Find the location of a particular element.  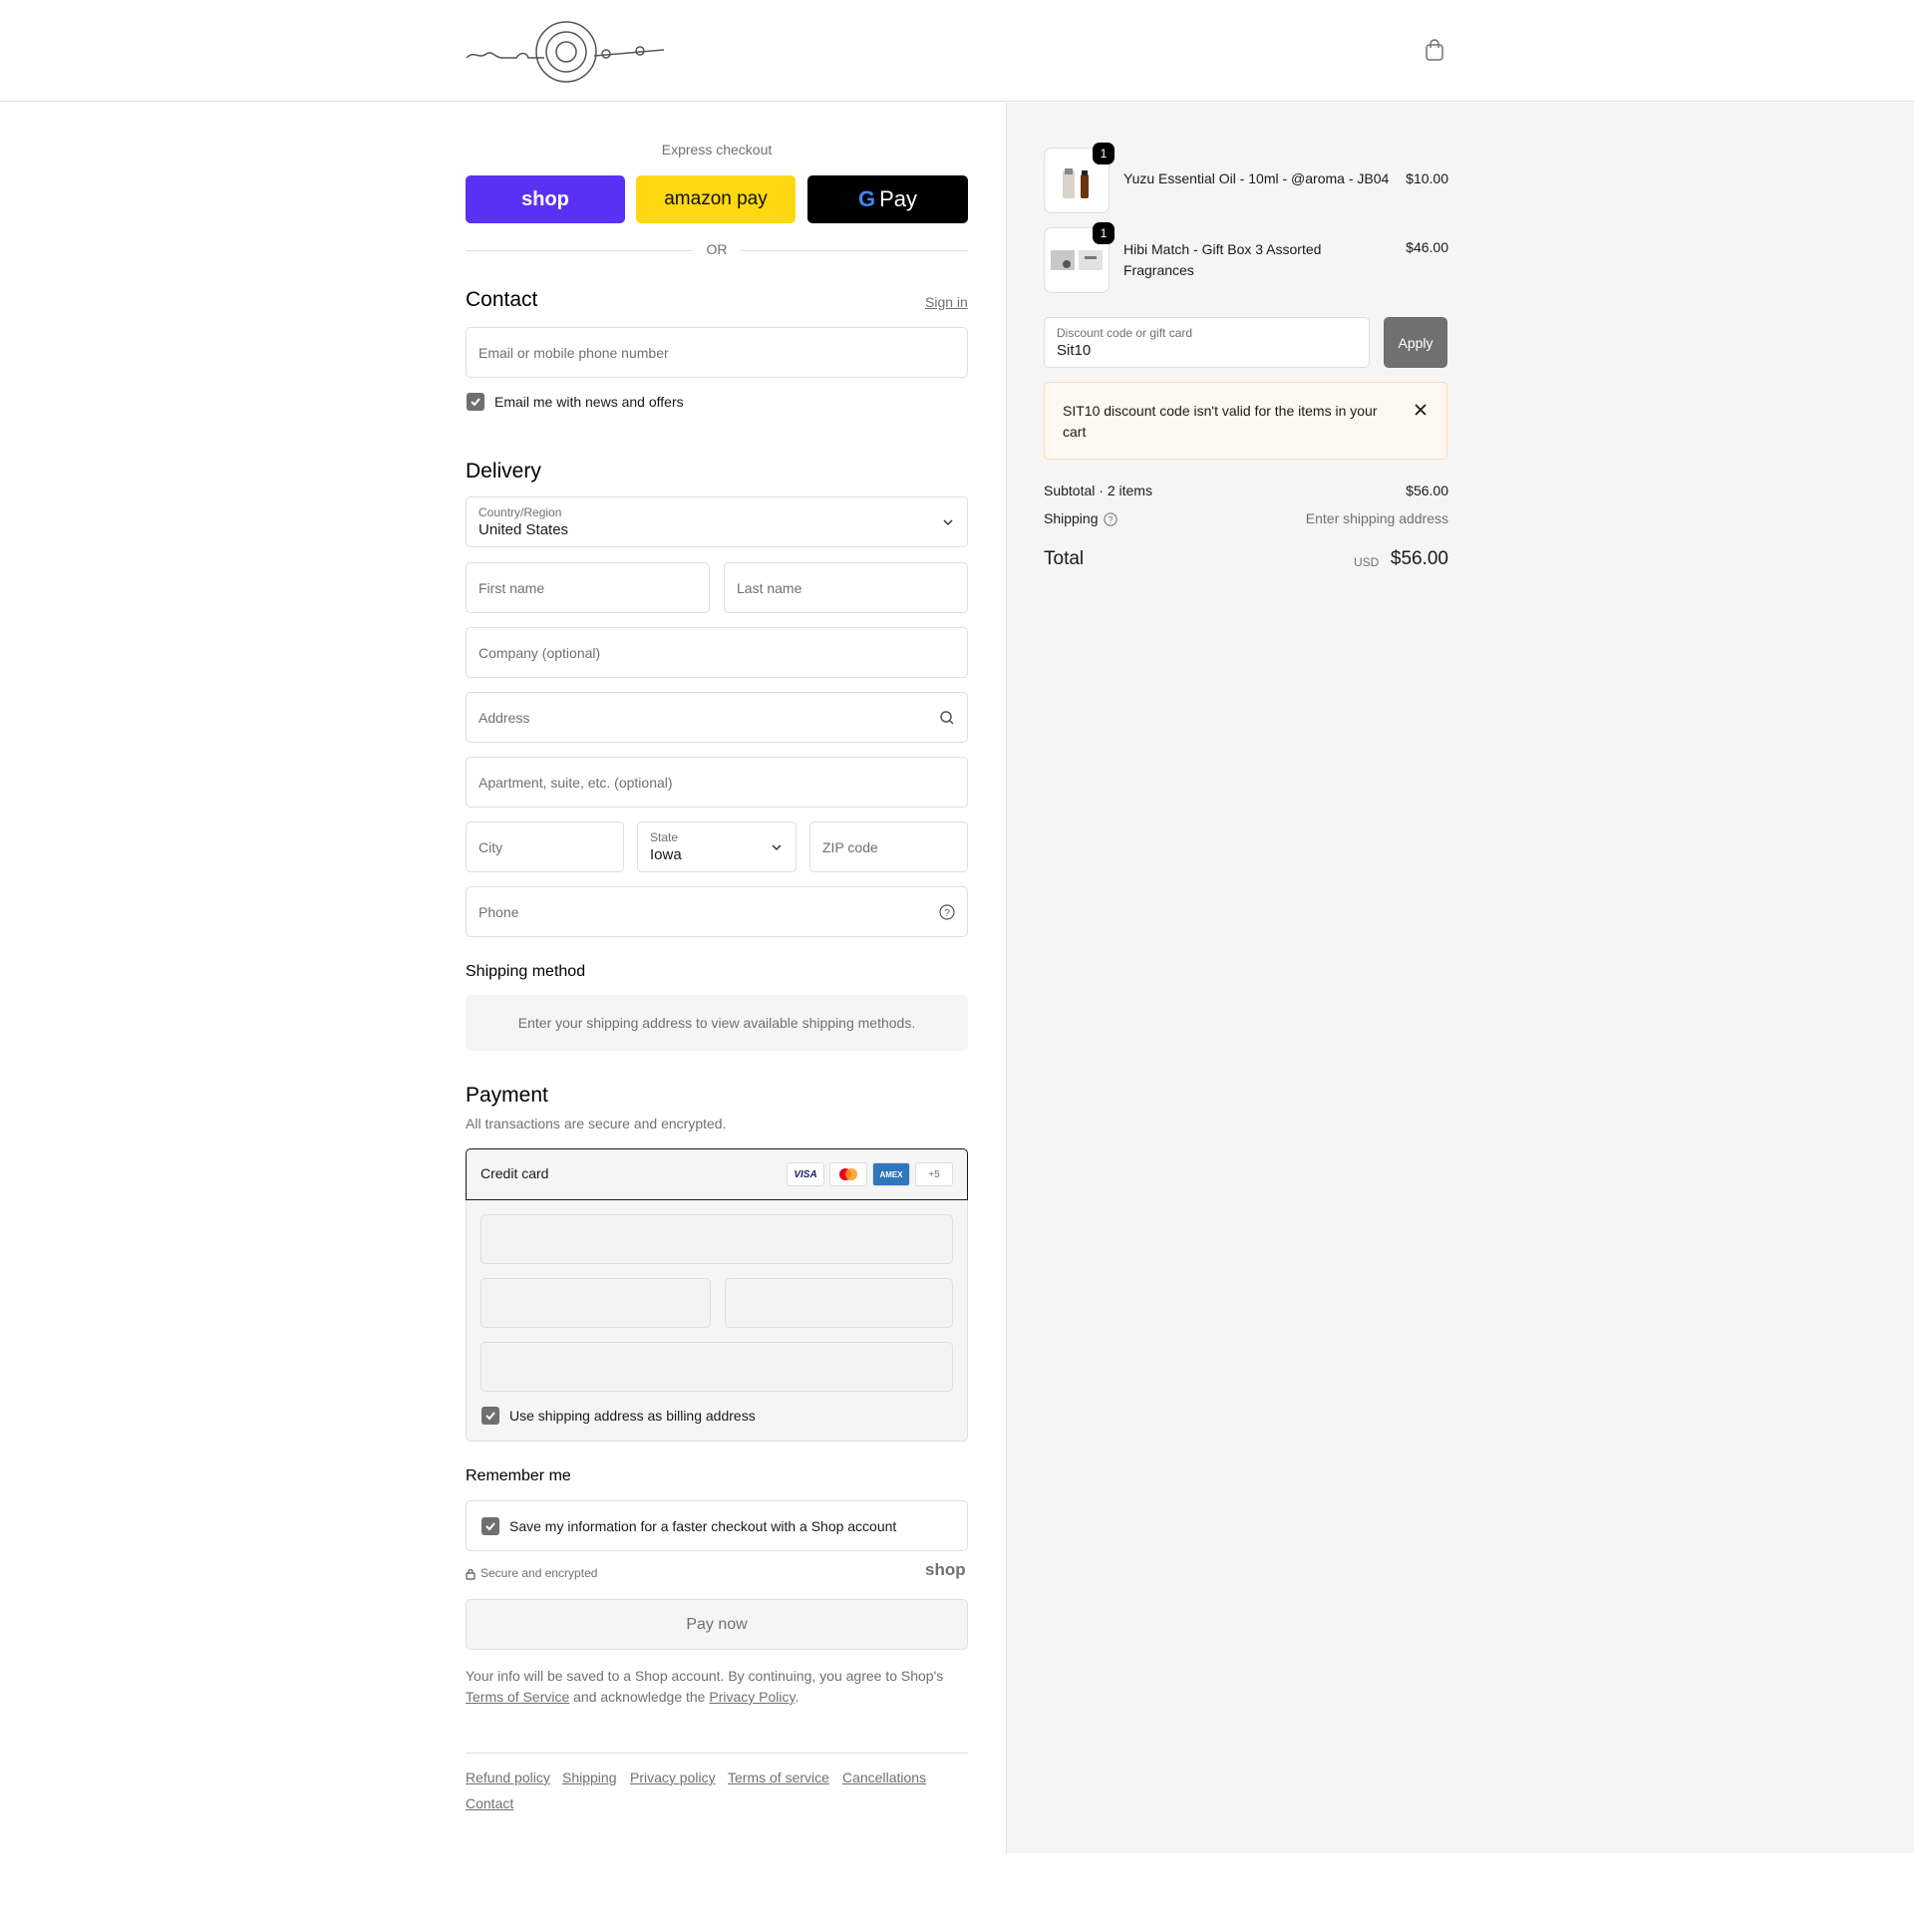

remember-me-heading: Remember me is located at coordinates (518, 1475).